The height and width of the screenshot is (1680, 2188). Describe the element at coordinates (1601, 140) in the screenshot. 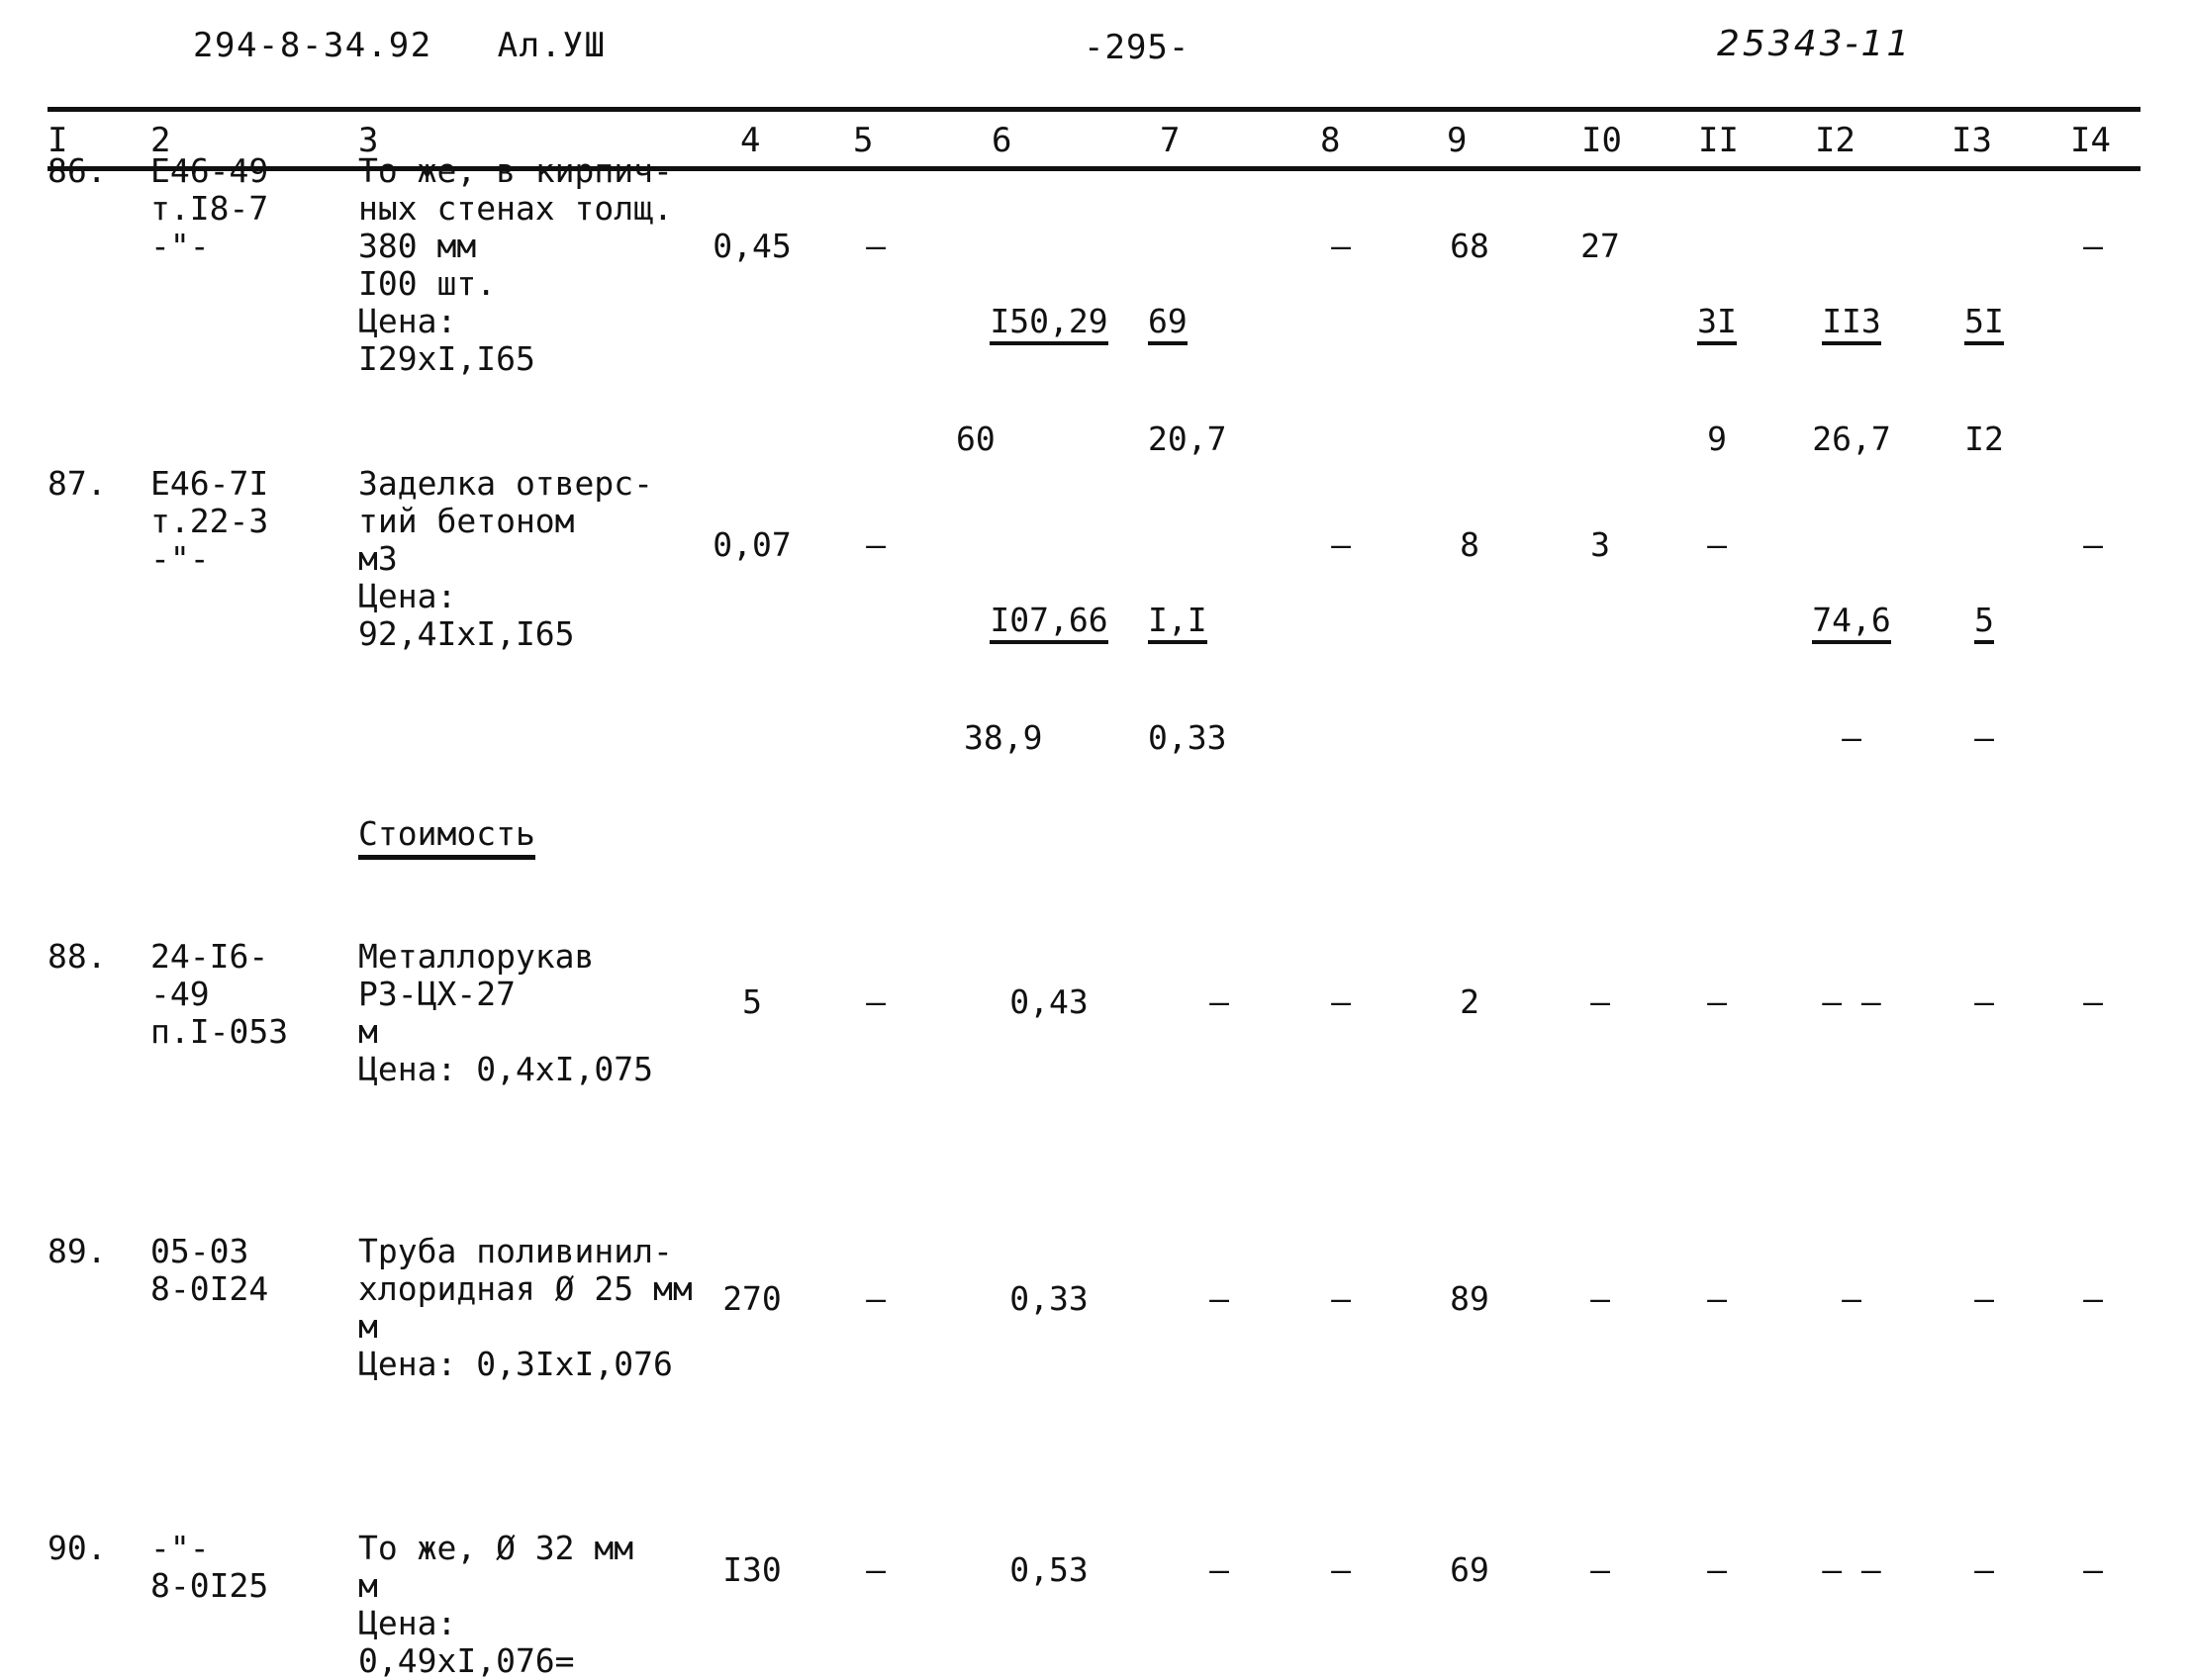

I see `column-header-10: I0` at that location.